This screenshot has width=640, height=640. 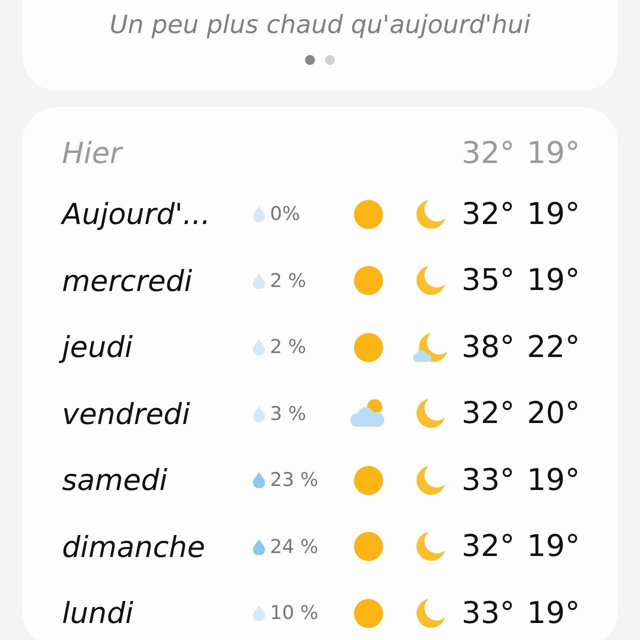 What do you see at coordinates (488, 347) in the screenshot?
I see `high-temperature: 38°` at bounding box center [488, 347].